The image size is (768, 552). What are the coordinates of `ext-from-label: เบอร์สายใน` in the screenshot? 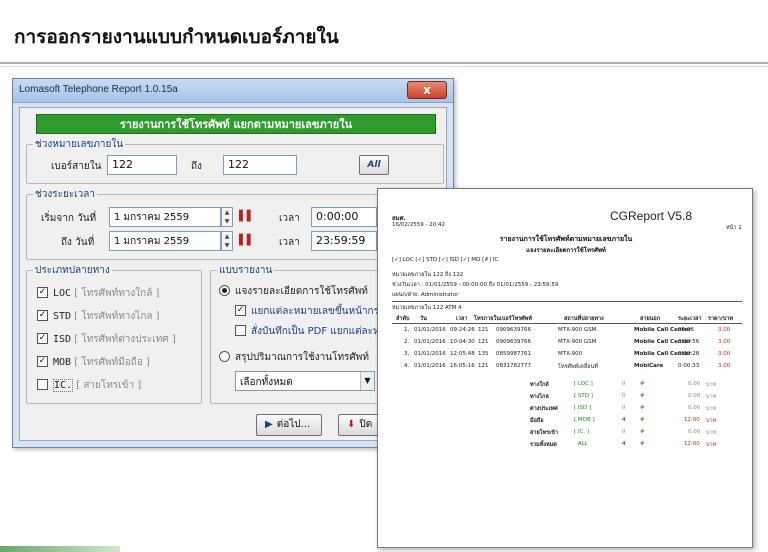 It's located at (76, 166).